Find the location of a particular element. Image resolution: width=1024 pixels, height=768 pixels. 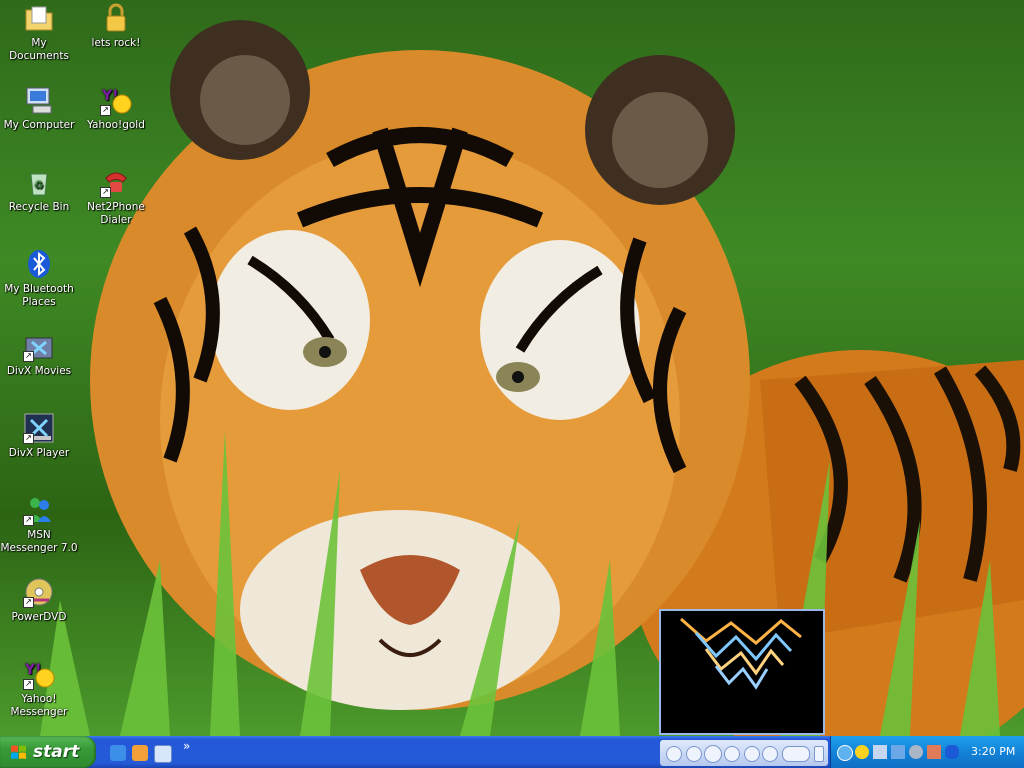

display-icon is located at coordinates (898, 752).